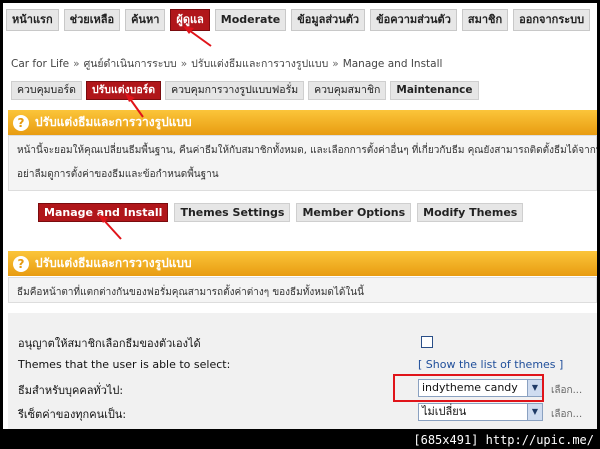 The image size is (600, 449). I want to click on allow-theme-label: อนุญาตให้สมาชิกเลือกธีมของตัวเองได้, so click(109, 343).